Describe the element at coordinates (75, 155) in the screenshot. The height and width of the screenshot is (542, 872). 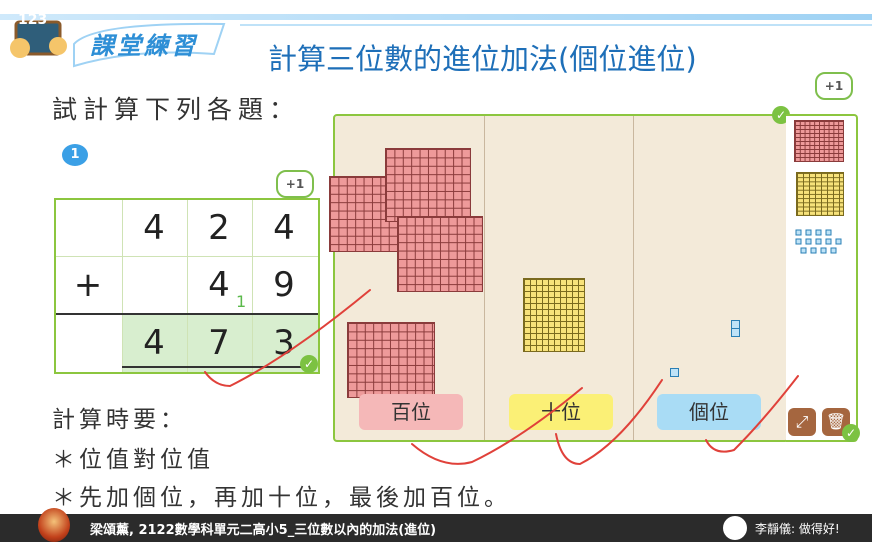
I see `question-number-badge: 1` at that location.